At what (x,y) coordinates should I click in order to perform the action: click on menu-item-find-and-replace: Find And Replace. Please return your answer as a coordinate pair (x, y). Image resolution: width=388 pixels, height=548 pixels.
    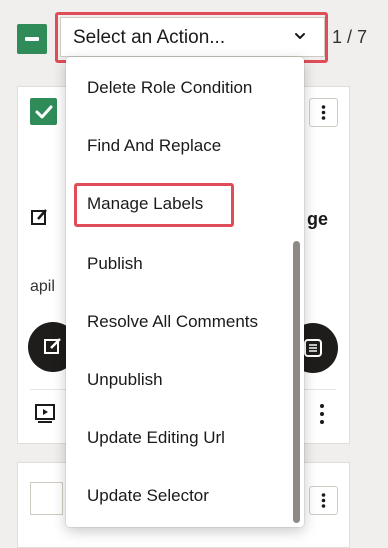
    Looking at the image, I should click on (154, 146).